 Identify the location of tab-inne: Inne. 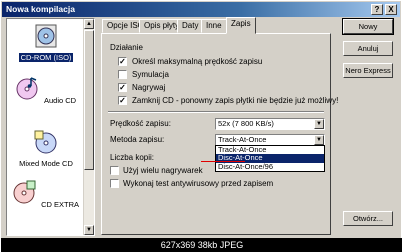
(214, 26).